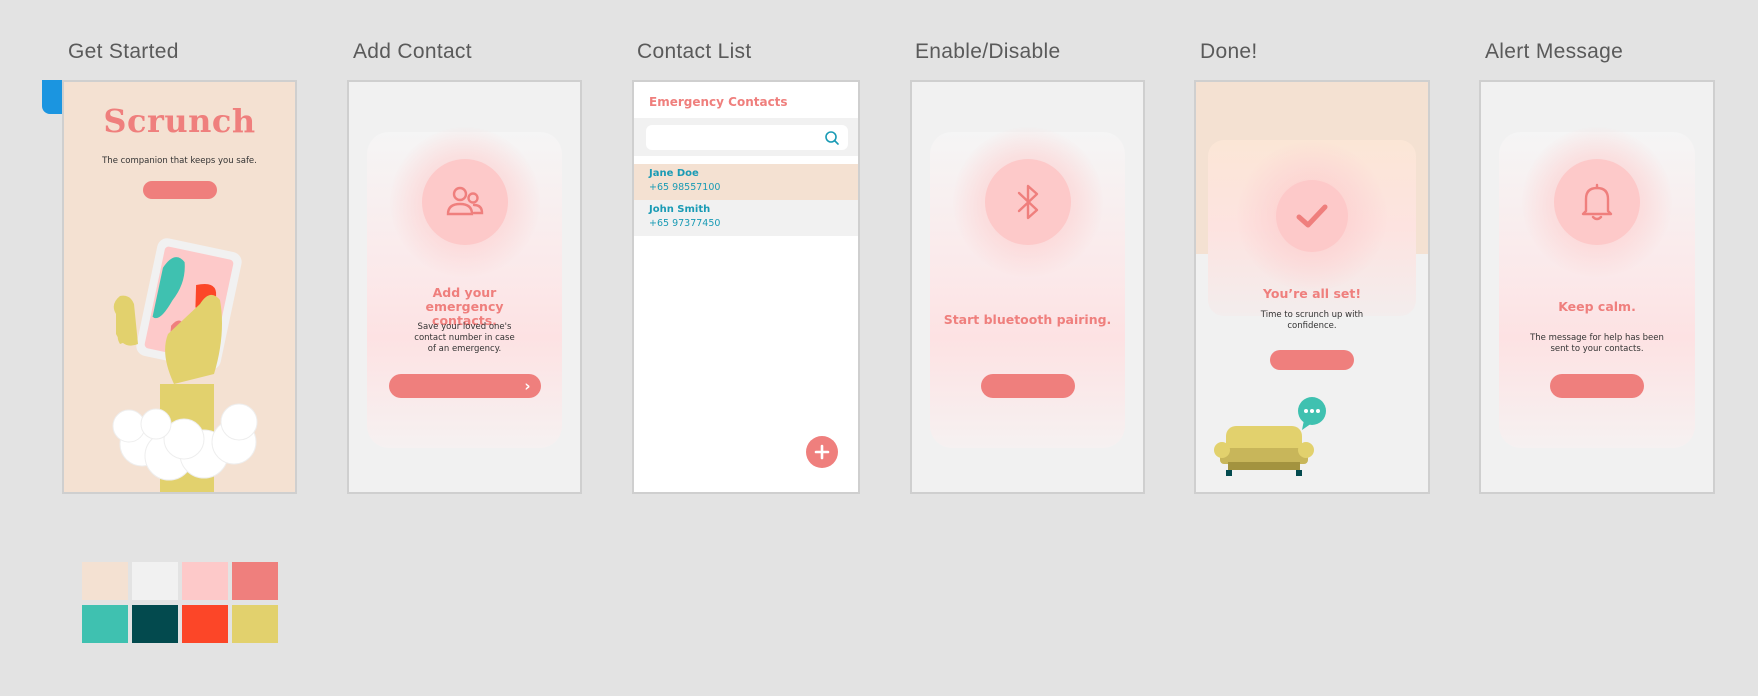 This screenshot has height=696, width=1758. Describe the element at coordinates (464, 386) in the screenshot. I see `add-contact-button: ›` at that location.